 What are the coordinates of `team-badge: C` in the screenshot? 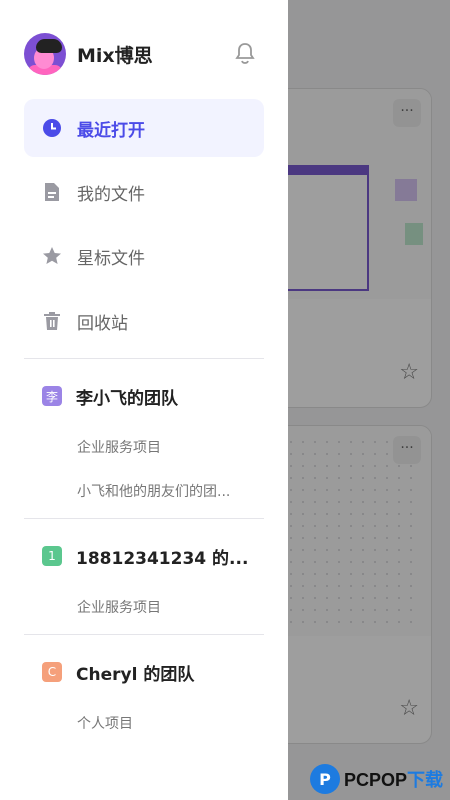 It's located at (52, 672).